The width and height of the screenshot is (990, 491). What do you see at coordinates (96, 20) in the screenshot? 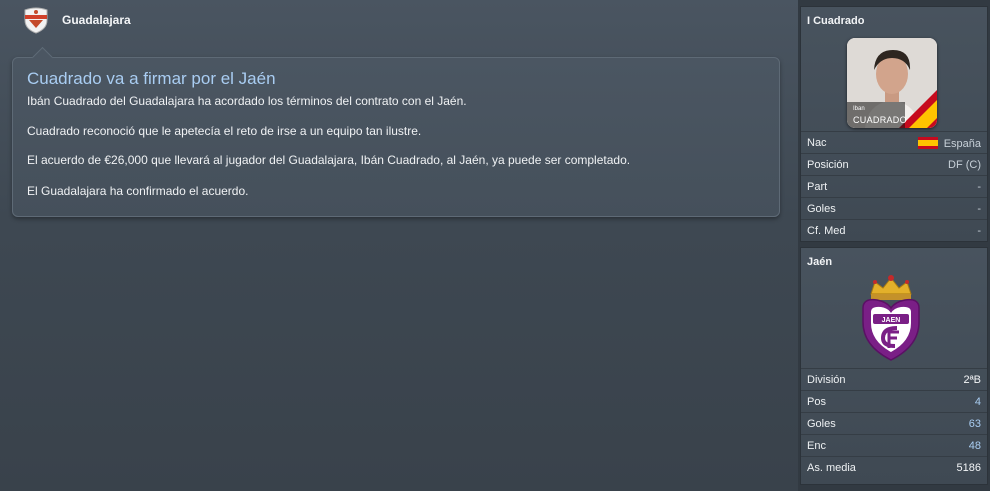
I see `club-name: Guadalajara` at bounding box center [96, 20].